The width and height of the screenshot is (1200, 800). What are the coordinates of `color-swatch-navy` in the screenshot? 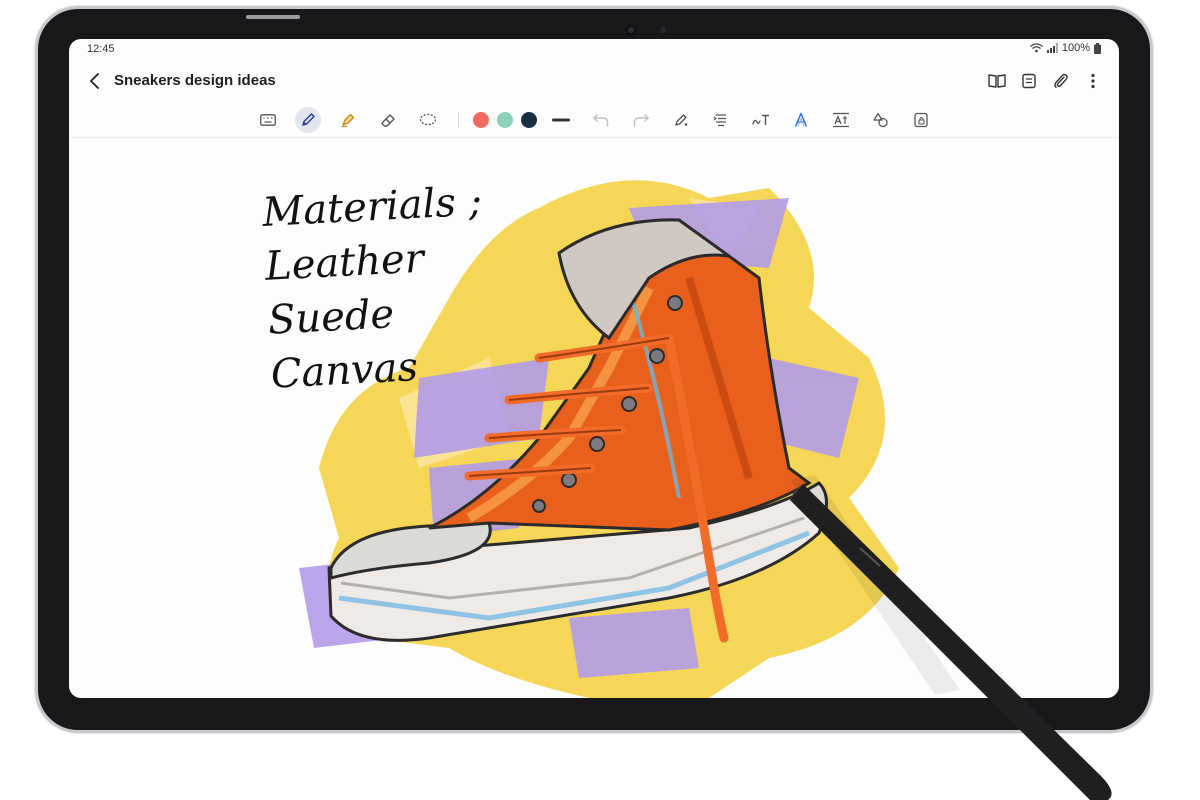 It's located at (528, 120).